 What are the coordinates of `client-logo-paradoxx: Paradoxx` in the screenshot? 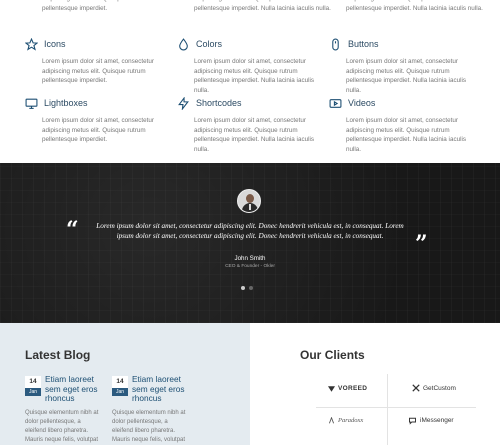 It's located at (345, 420).